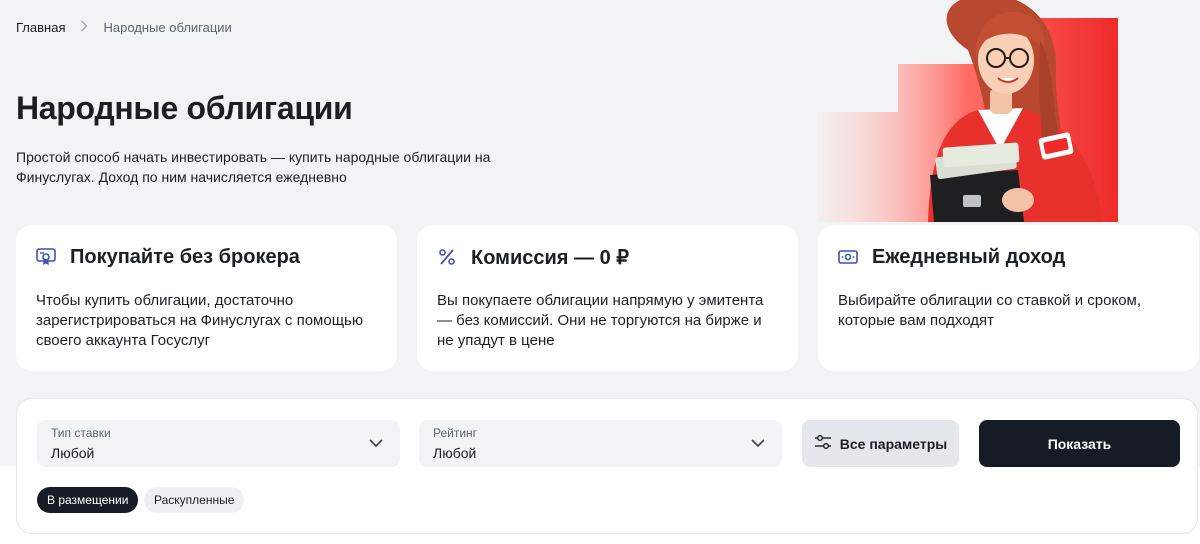 Image resolution: width=1200 pixels, height=544 pixels. Describe the element at coordinates (81, 433) in the screenshot. I see `rate-type-label: Тип ставки` at that location.